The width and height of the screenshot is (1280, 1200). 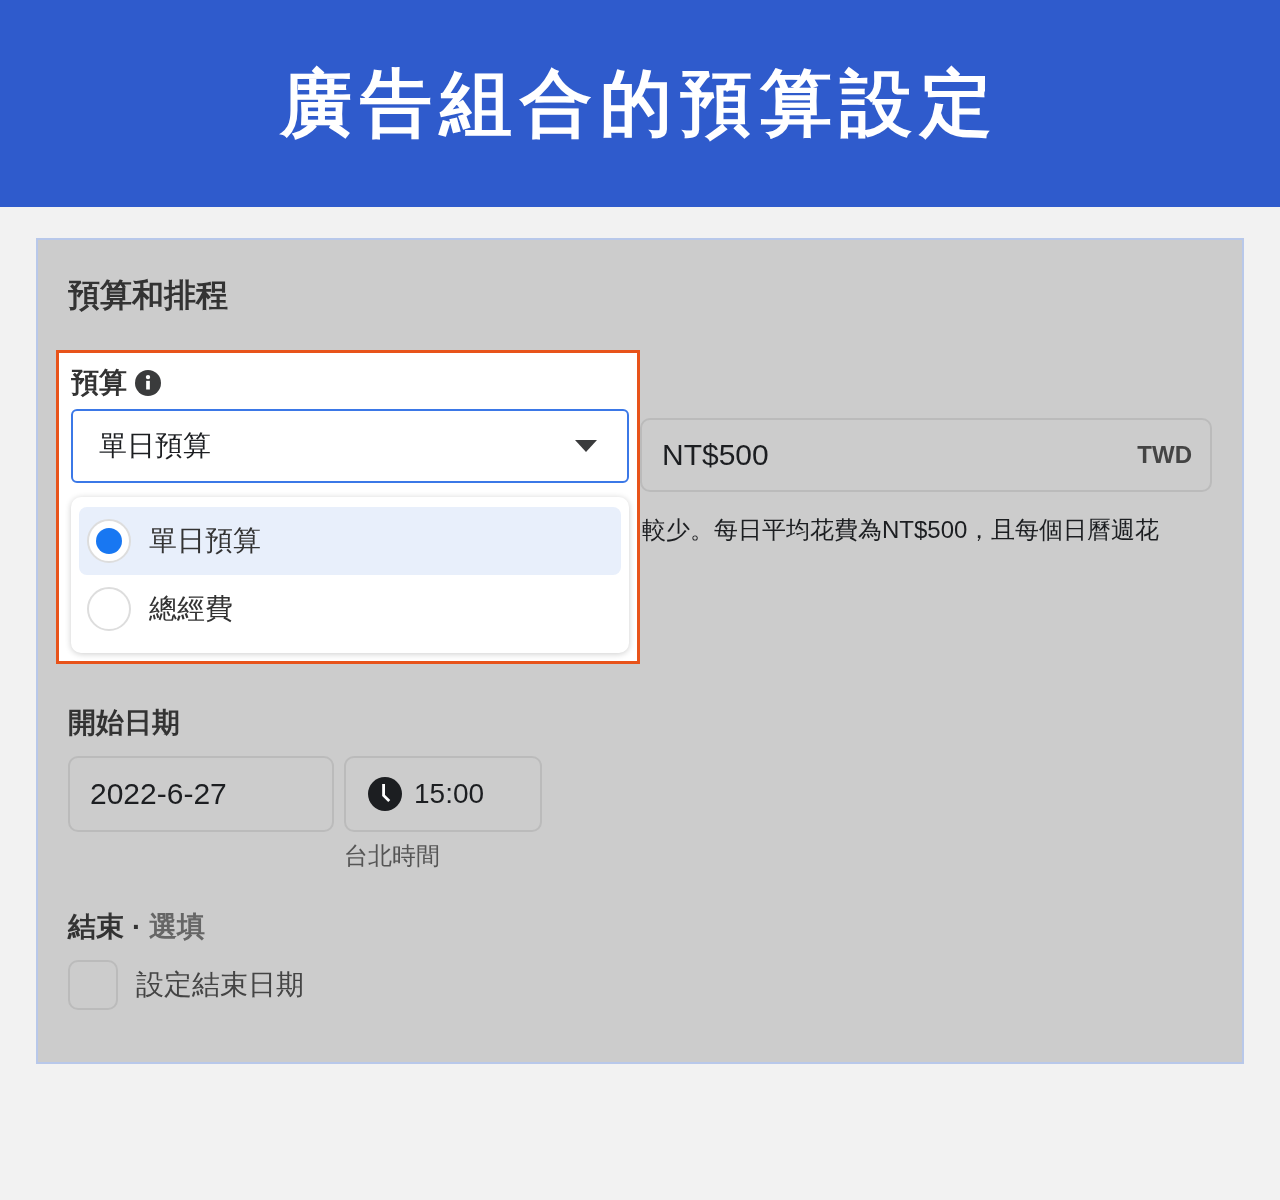 What do you see at coordinates (1164, 455) in the screenshot?
I see `currency-label: TWD` at bounding box center [1164, 455].